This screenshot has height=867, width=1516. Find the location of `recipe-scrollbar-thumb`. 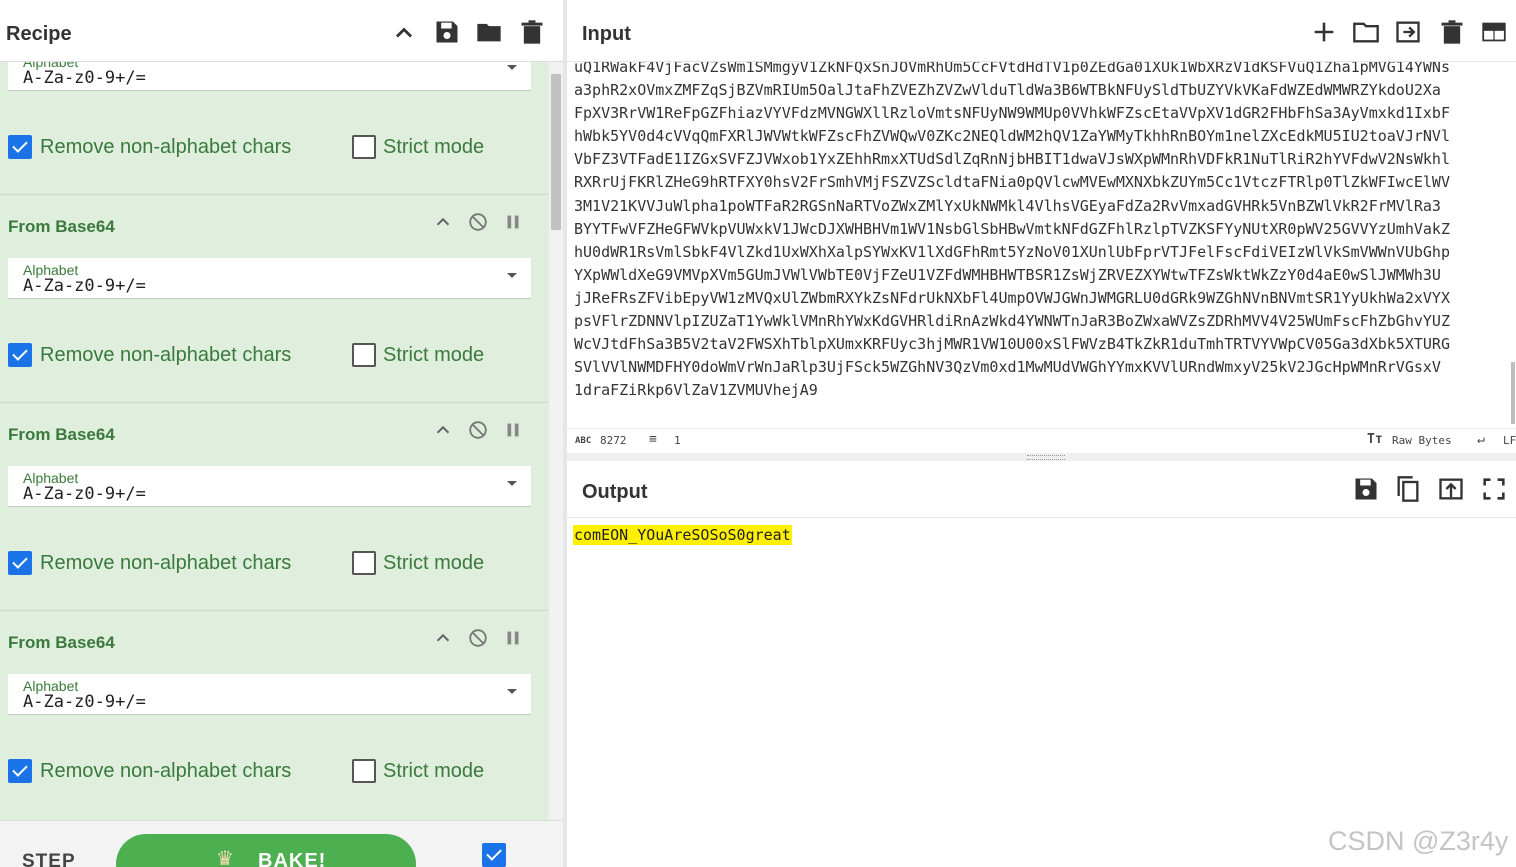

recipe-scrollbar-thumb is located at coordinates (556, 152).